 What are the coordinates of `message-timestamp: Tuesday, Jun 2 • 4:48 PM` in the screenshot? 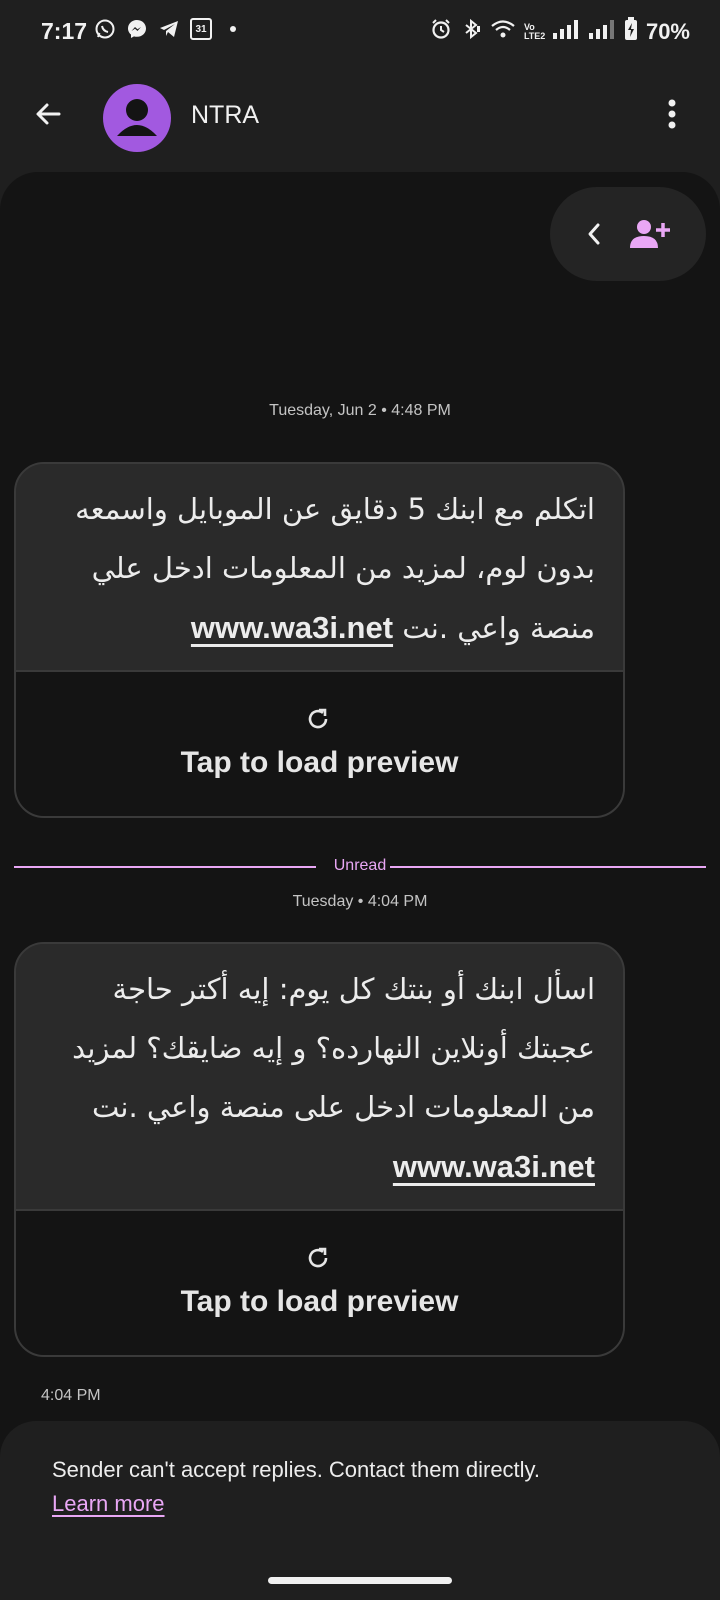 It's located at (360, 410).